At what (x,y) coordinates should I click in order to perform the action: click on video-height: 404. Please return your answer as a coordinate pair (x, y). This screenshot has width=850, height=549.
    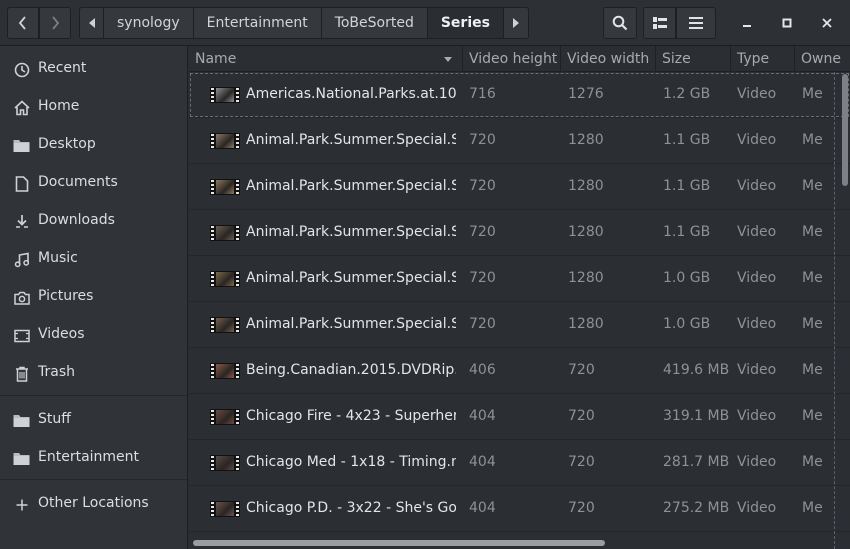
    Looking at the image, I should click on (482, 416).